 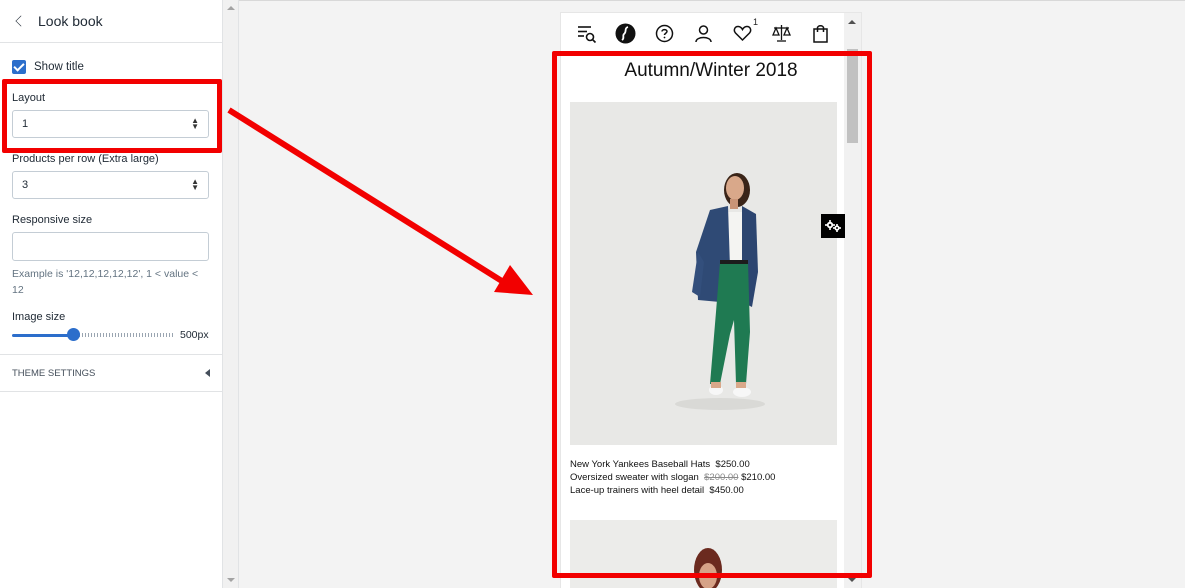 I want to click on panel-scrollbar, so click(x=231, y=294).